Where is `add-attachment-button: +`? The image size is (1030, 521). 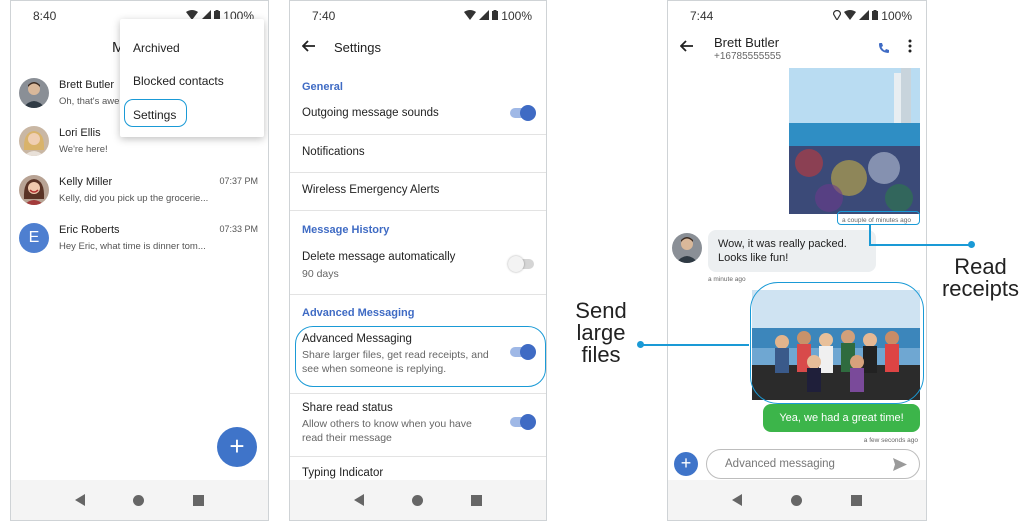 add-attachment-button: + is located at coordinates (686, 464).